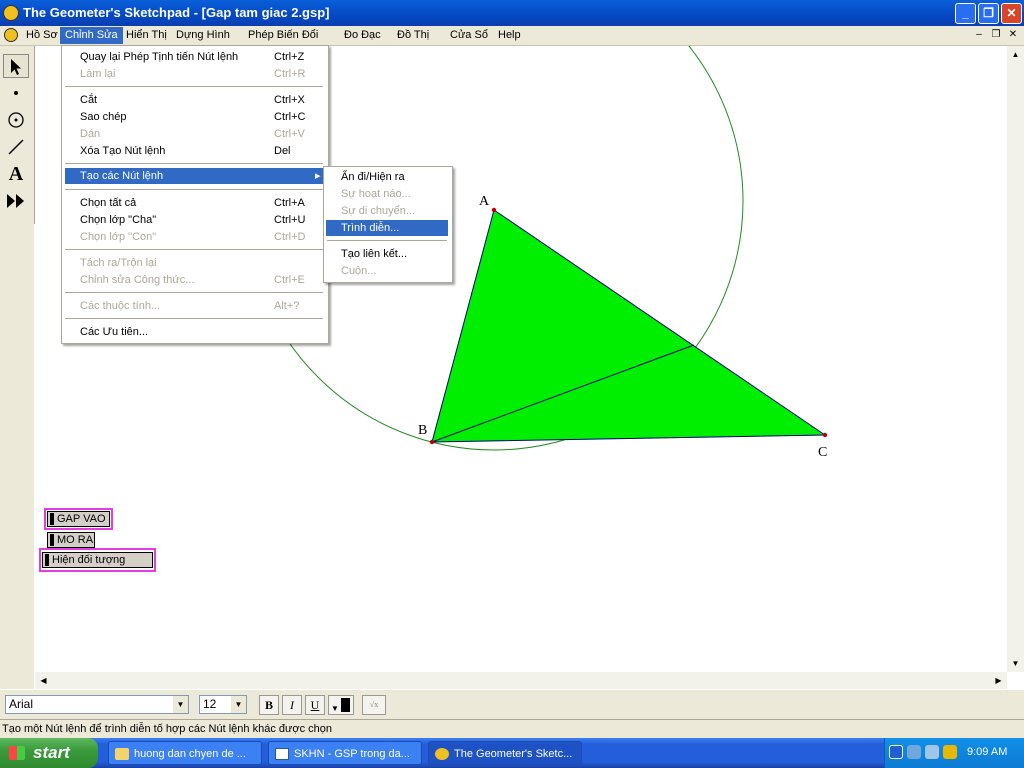 This screenshot has height=768, width=1024. Describe the element at coordinates (200, 151) in the screenshot. I see `menu-delete-button: Xóa Tạo Nút lệnh Del` at that location.